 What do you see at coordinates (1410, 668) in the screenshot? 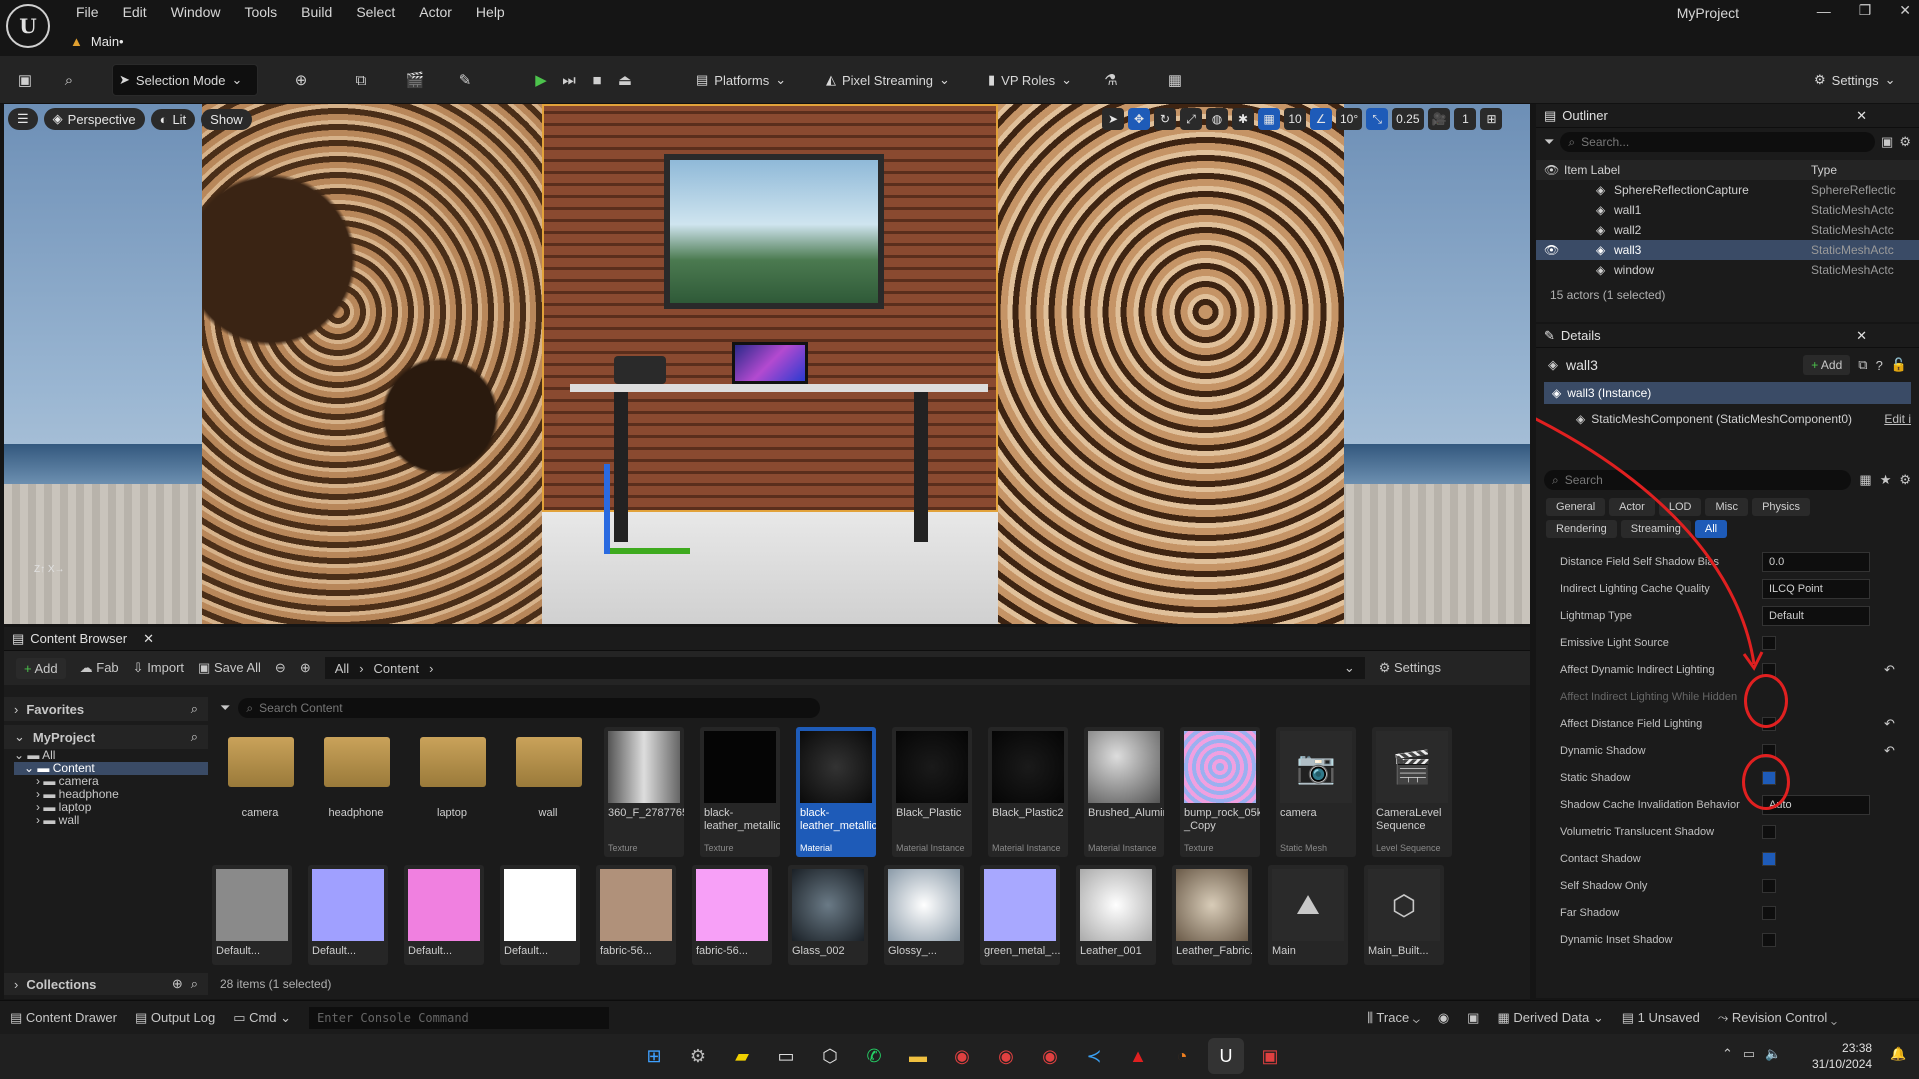
I see `cb-settings-button: ⚙ Settings` at bounding box center [1410, 668].